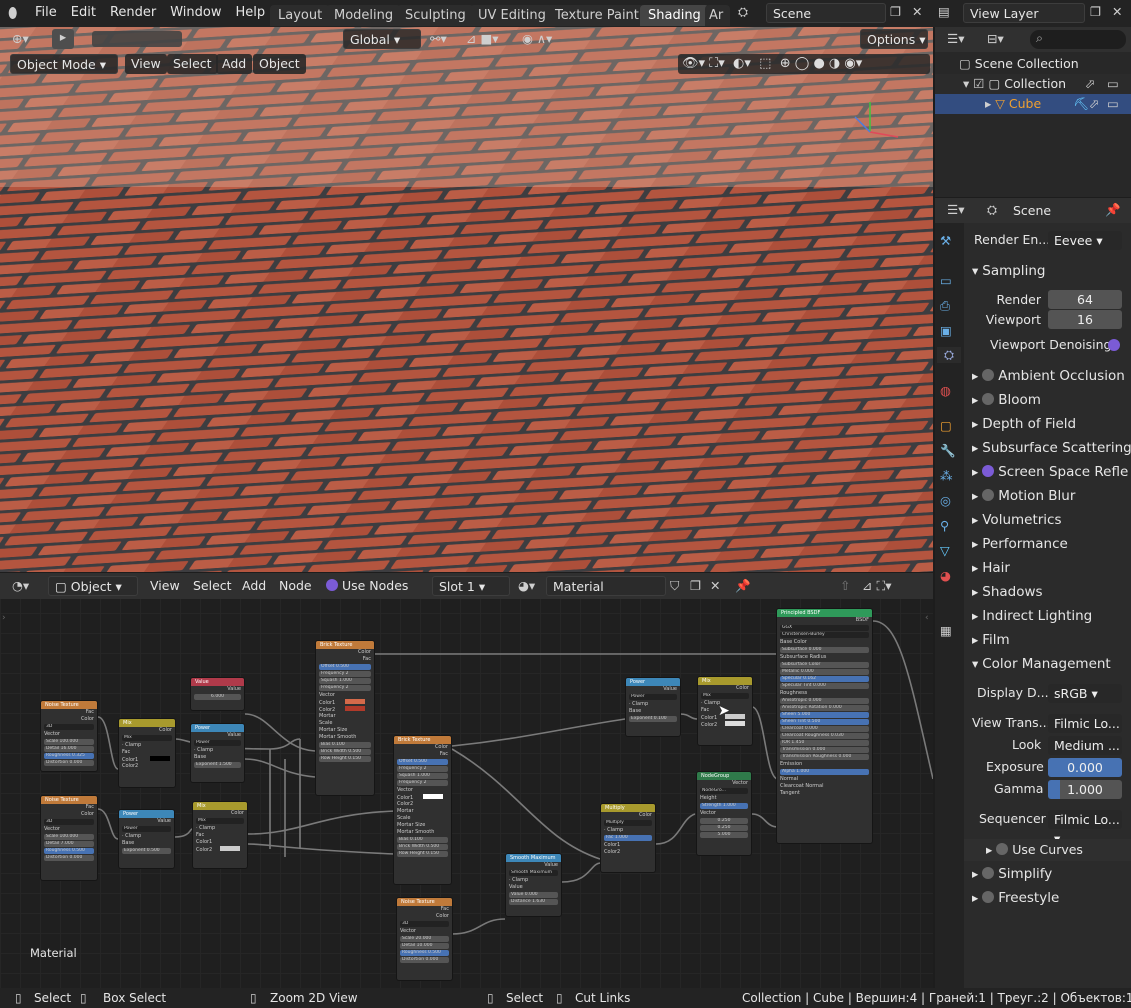 This screenshot has height=1008, width=1131. What do you see at coordinates (1047, 424) in the screenshot?
I see `panel-depth-of-field: ▸ Depth of Field` at bounding box center [1047, 424].